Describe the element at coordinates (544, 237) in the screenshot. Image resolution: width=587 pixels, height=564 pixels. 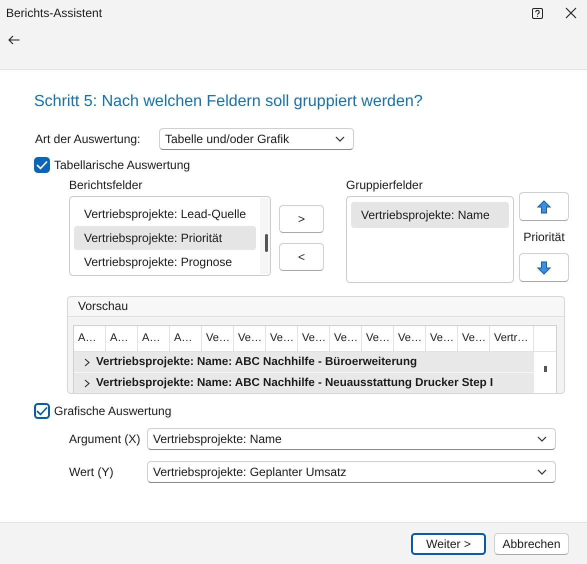
I see `priority-label: Priorität` at that location.